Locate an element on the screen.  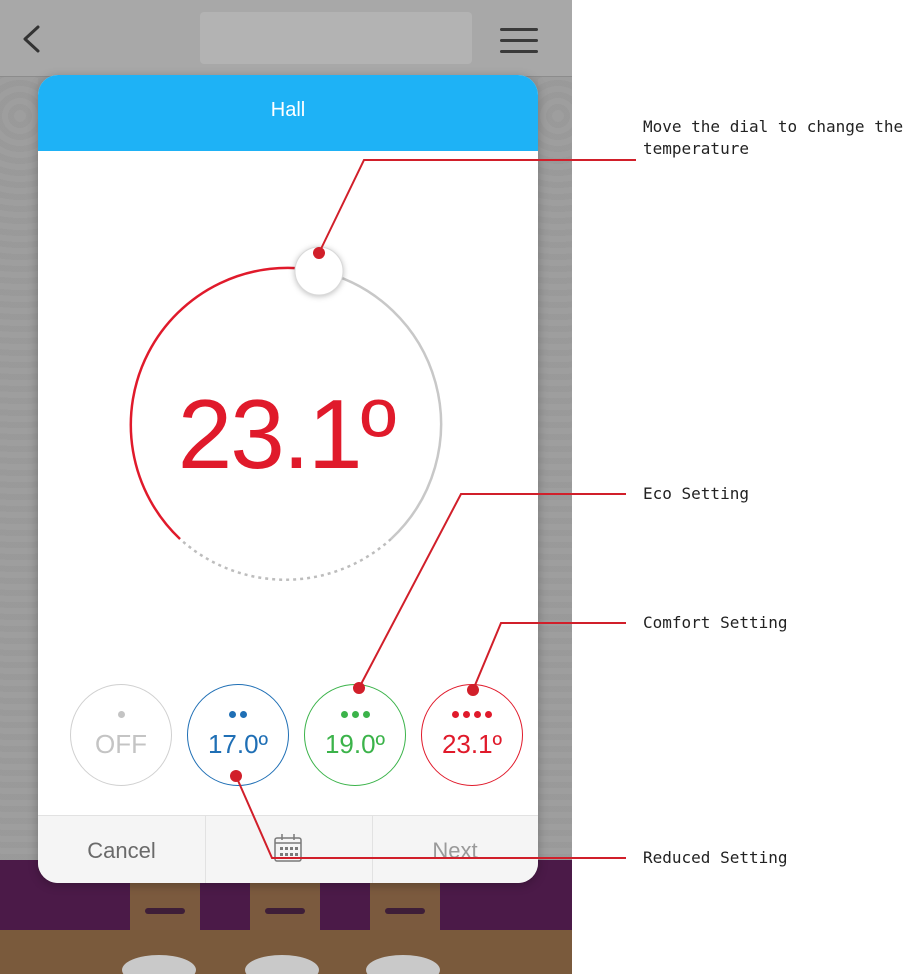
comfort-callout-line is located at coordinates (549, 656).